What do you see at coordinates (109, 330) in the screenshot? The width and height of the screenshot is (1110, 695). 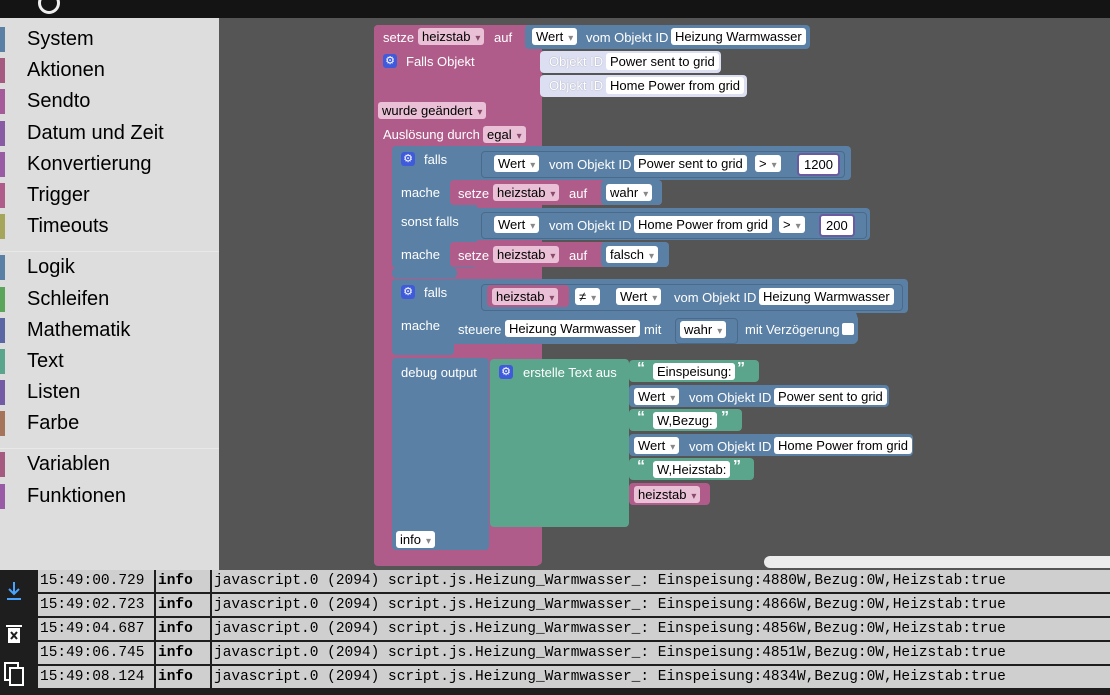 I see `category-mathematik: Mathematik` at bounding box center [109, 330].